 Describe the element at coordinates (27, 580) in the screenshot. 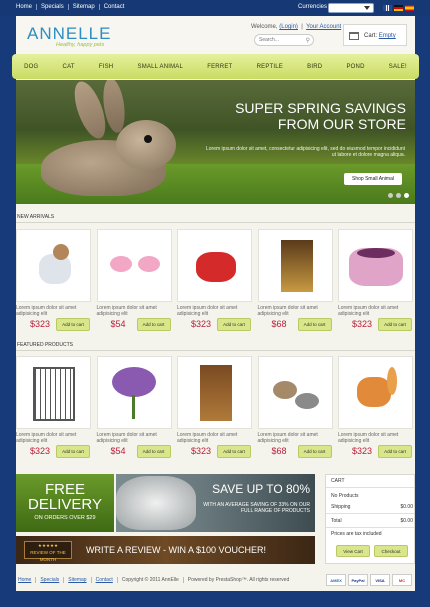

I see `footer-link-home: Home` at that location.